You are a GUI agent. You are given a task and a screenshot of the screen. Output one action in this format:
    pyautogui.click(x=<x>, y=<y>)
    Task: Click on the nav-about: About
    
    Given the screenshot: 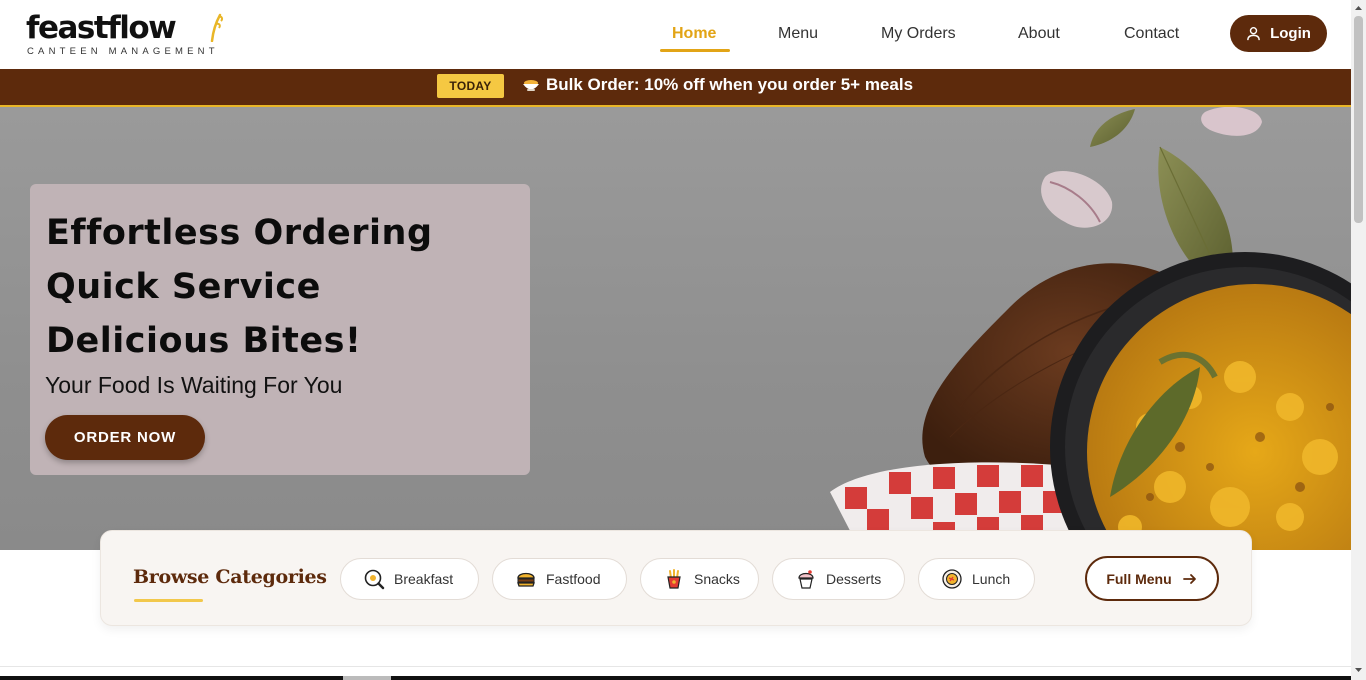 What is the action you would take?
    pyautogui.click(x=1039, y=34)
    